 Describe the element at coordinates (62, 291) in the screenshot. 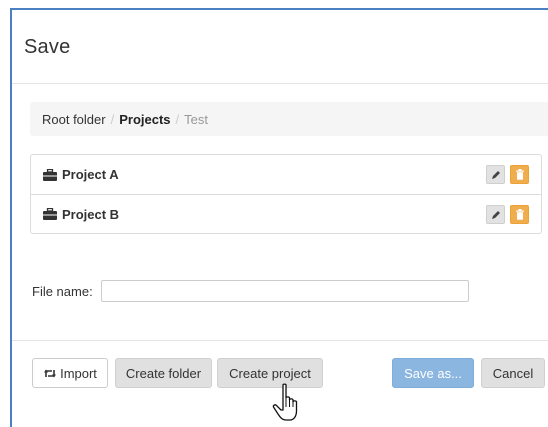

I see `filename-label: File name:` at that location.